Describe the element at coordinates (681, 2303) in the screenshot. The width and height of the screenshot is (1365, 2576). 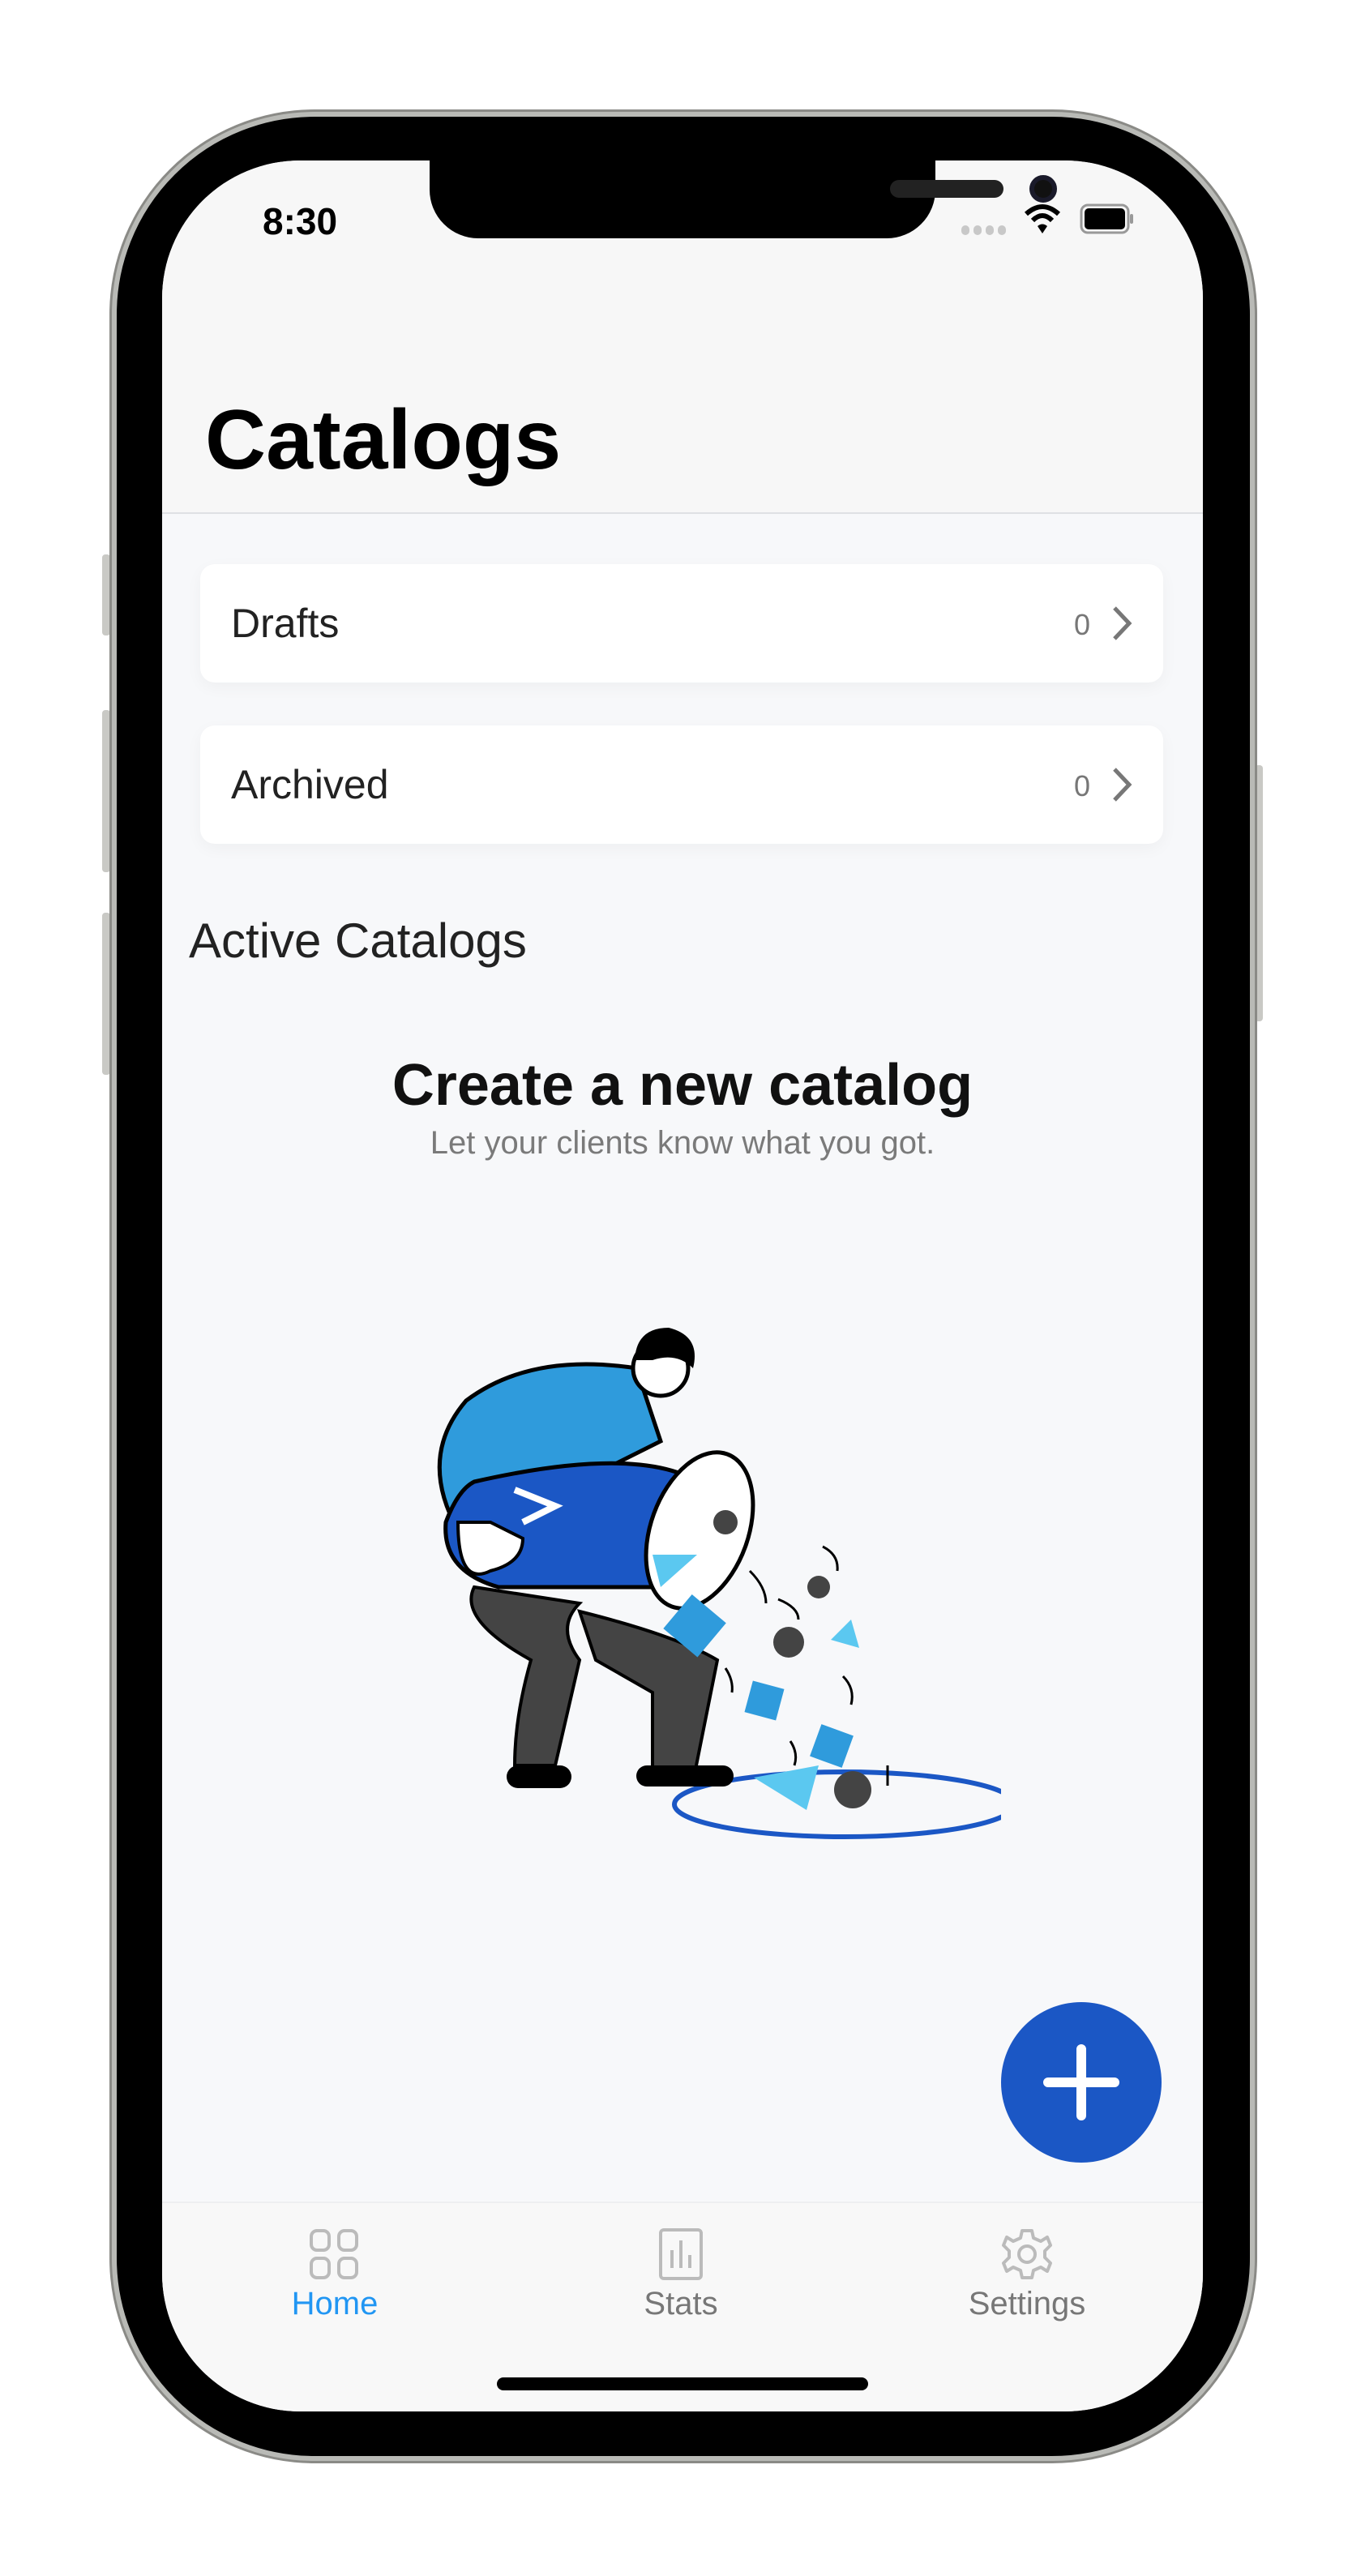
I see `tab-label: Stats` at that location.